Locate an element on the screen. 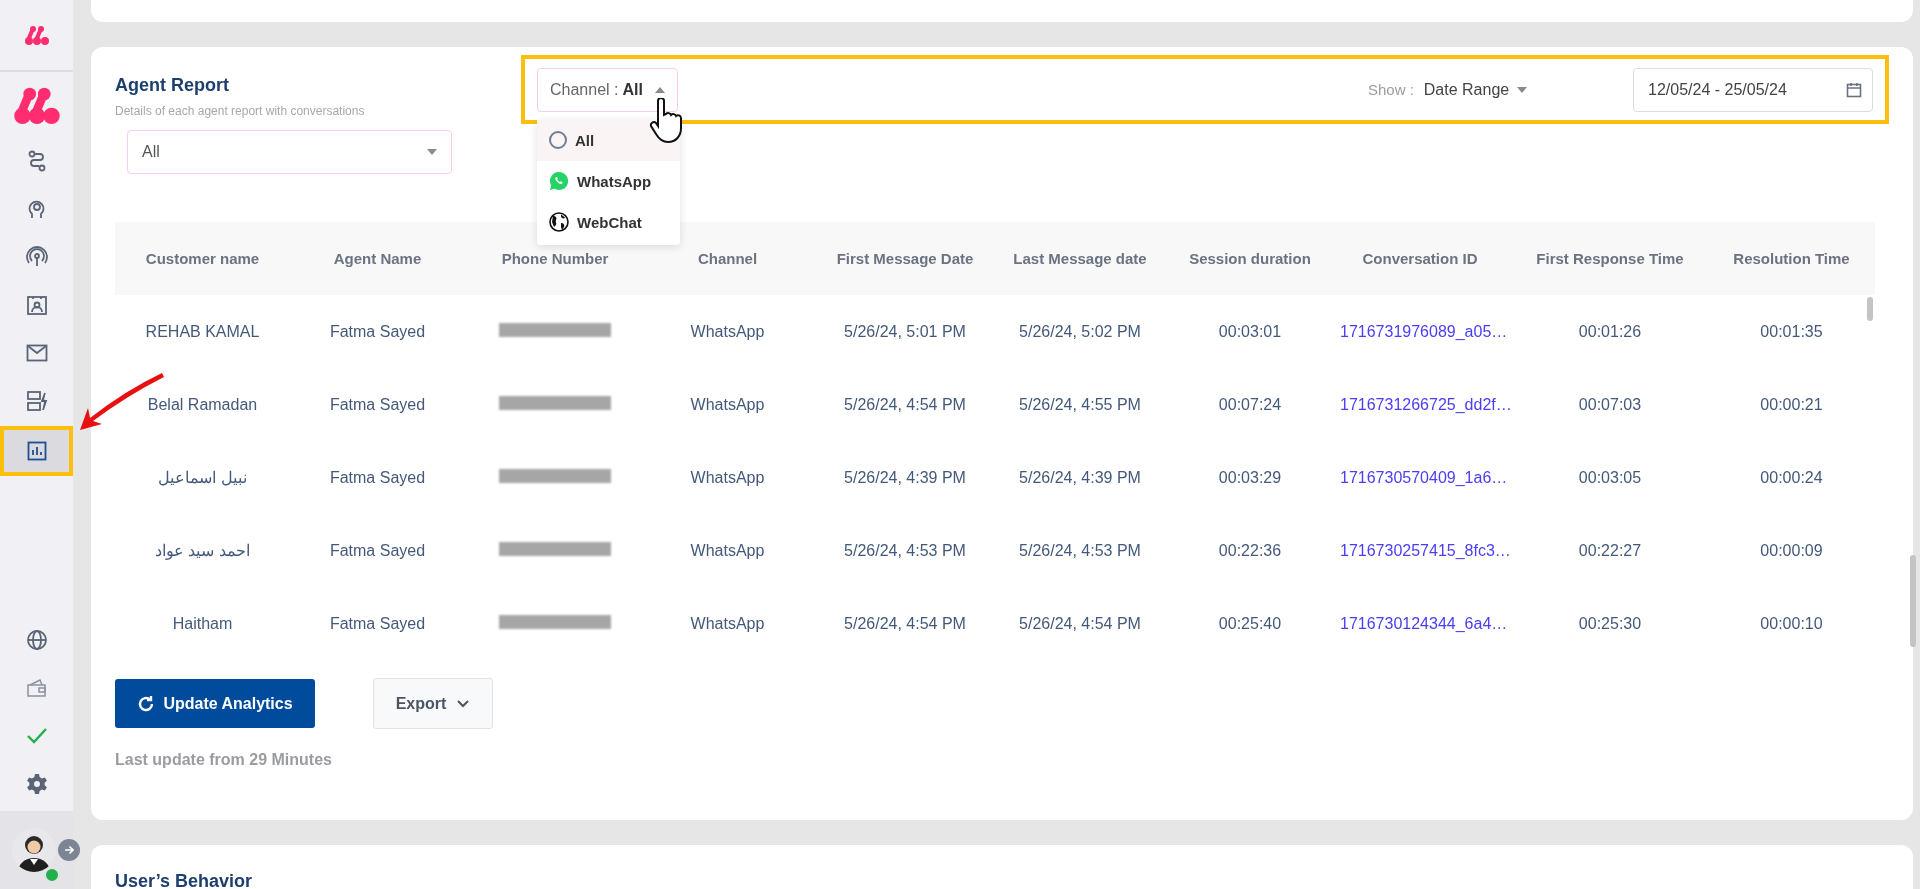  column-header: Conversation ID is located at coordinates (1420, 258).